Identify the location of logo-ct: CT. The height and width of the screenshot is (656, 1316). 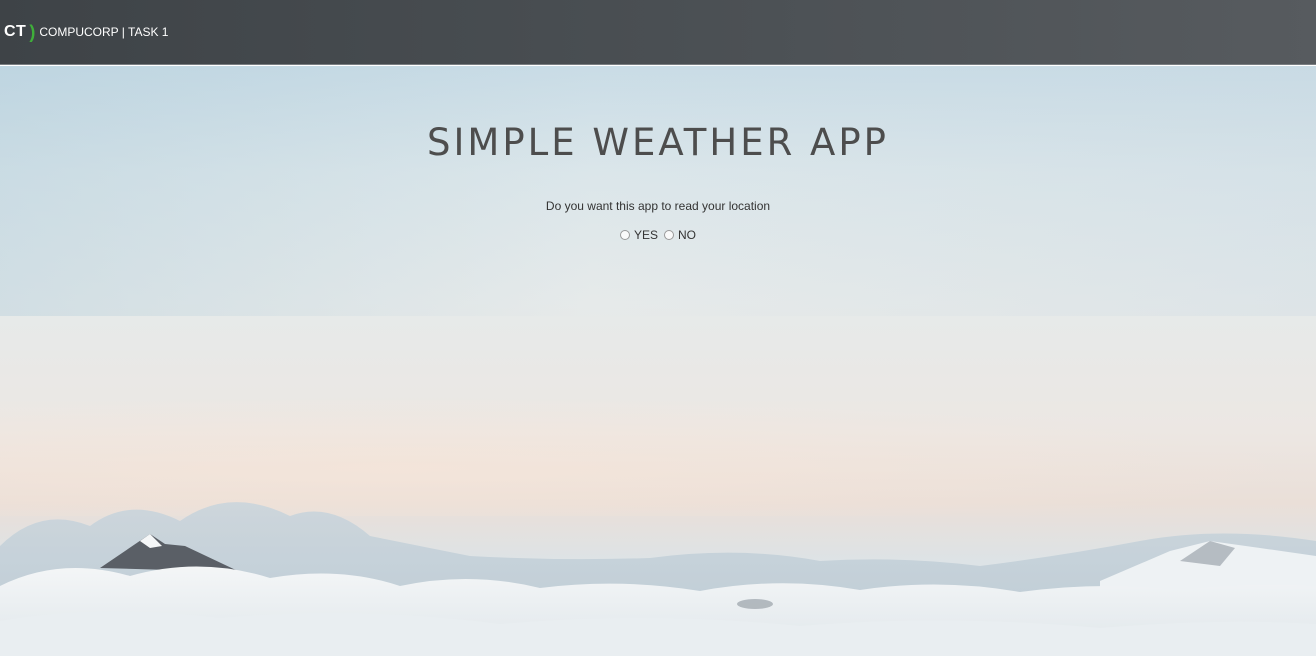
(15, 32).